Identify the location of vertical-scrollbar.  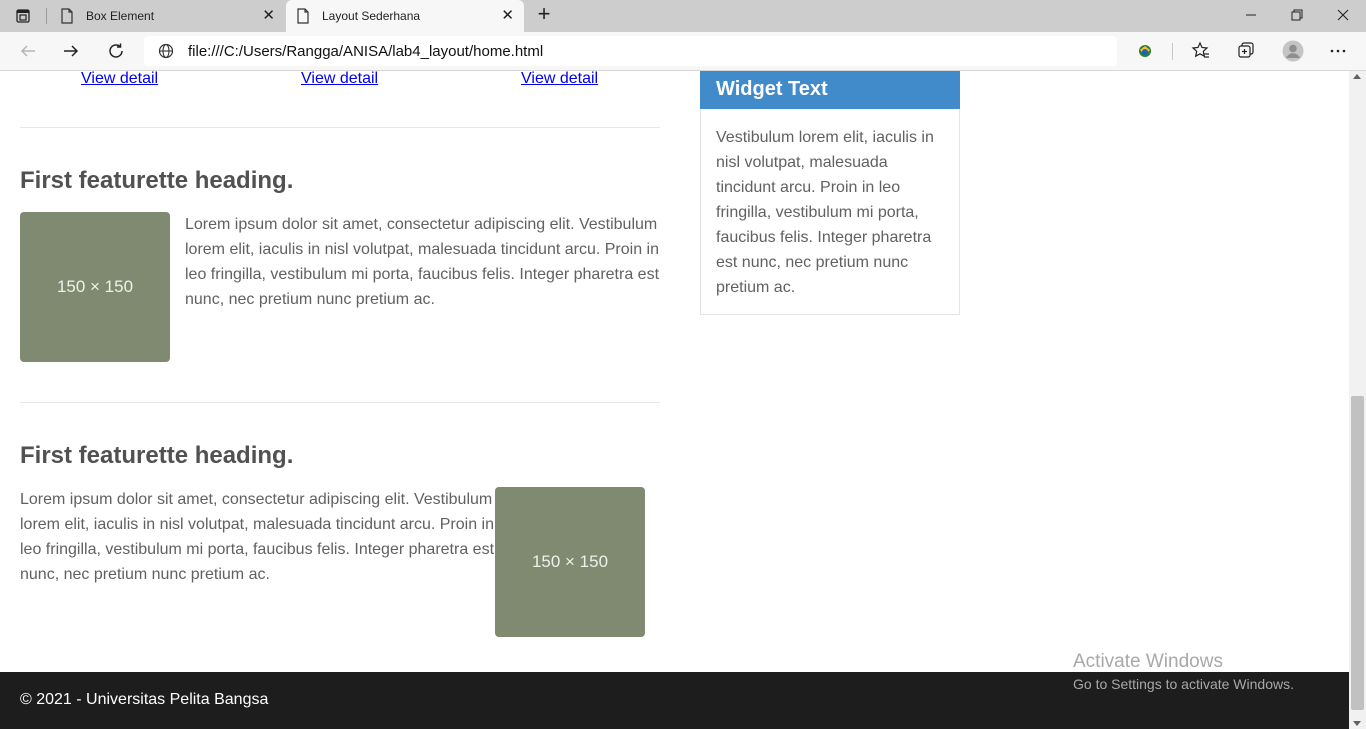
(1357, 400).